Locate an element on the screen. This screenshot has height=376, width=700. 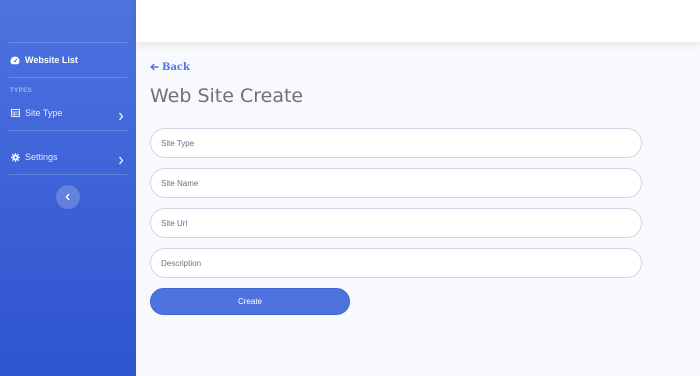
sidebar-item-label: Site Type is located at coordinates (44, 113).